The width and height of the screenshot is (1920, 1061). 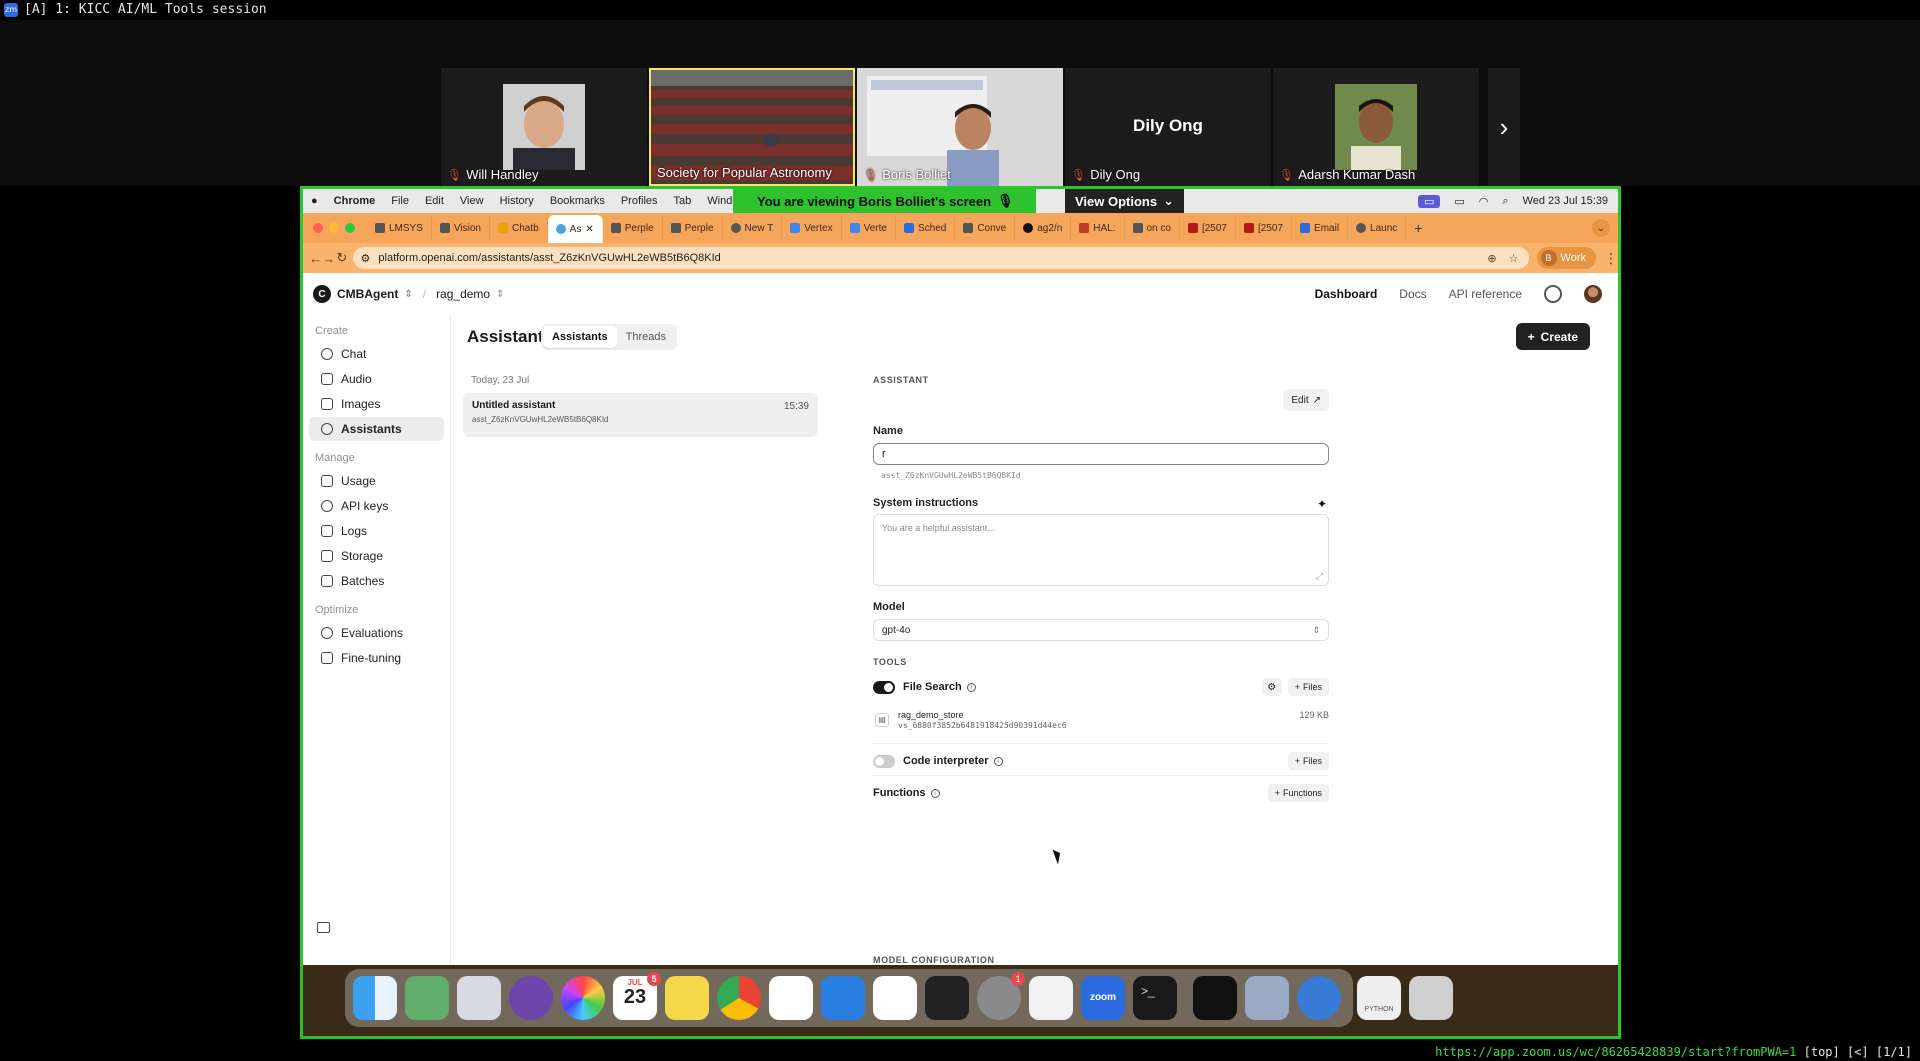 What do you see at coordinates (1431, 998) in the screenshot?
I see `trash-icon` at bounding box center [1431, 998].